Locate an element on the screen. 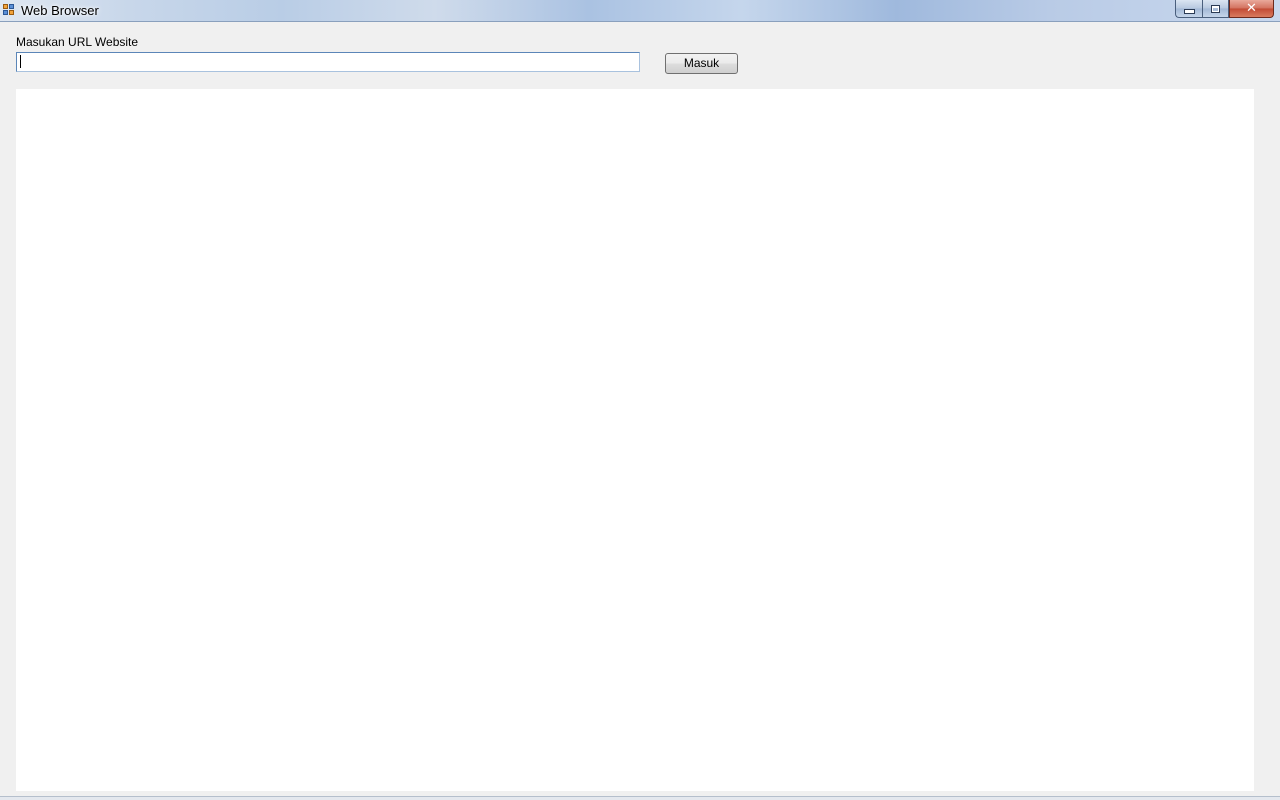  close-icon: ✕ is located at coordinates (1251, 8).